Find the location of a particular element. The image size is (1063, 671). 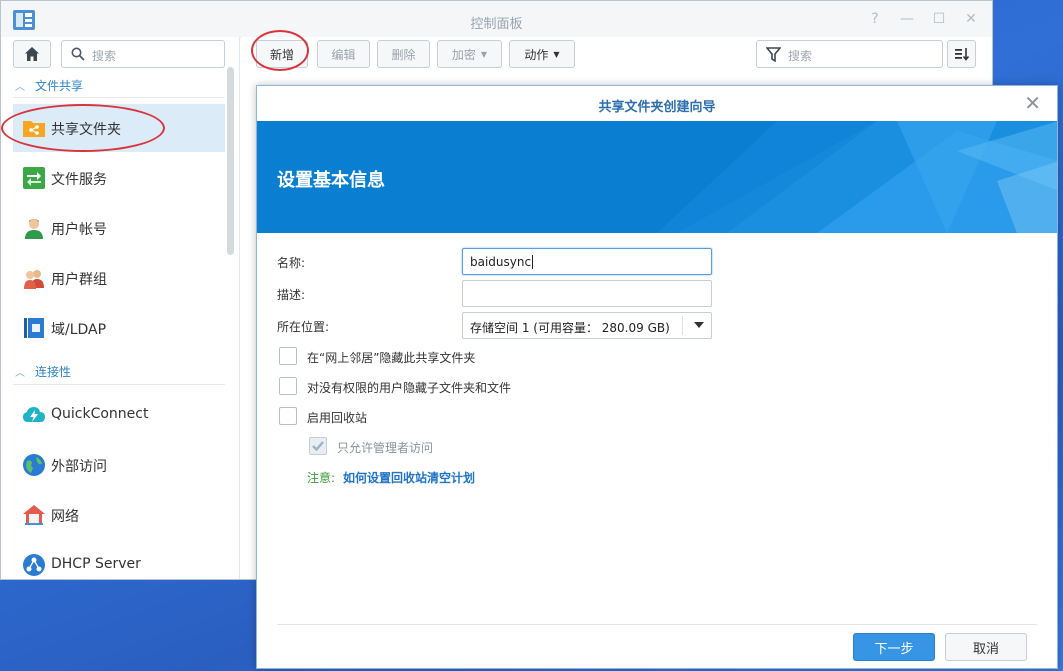

highlight-ring-shared-folder is located at coordinates (83, 128).